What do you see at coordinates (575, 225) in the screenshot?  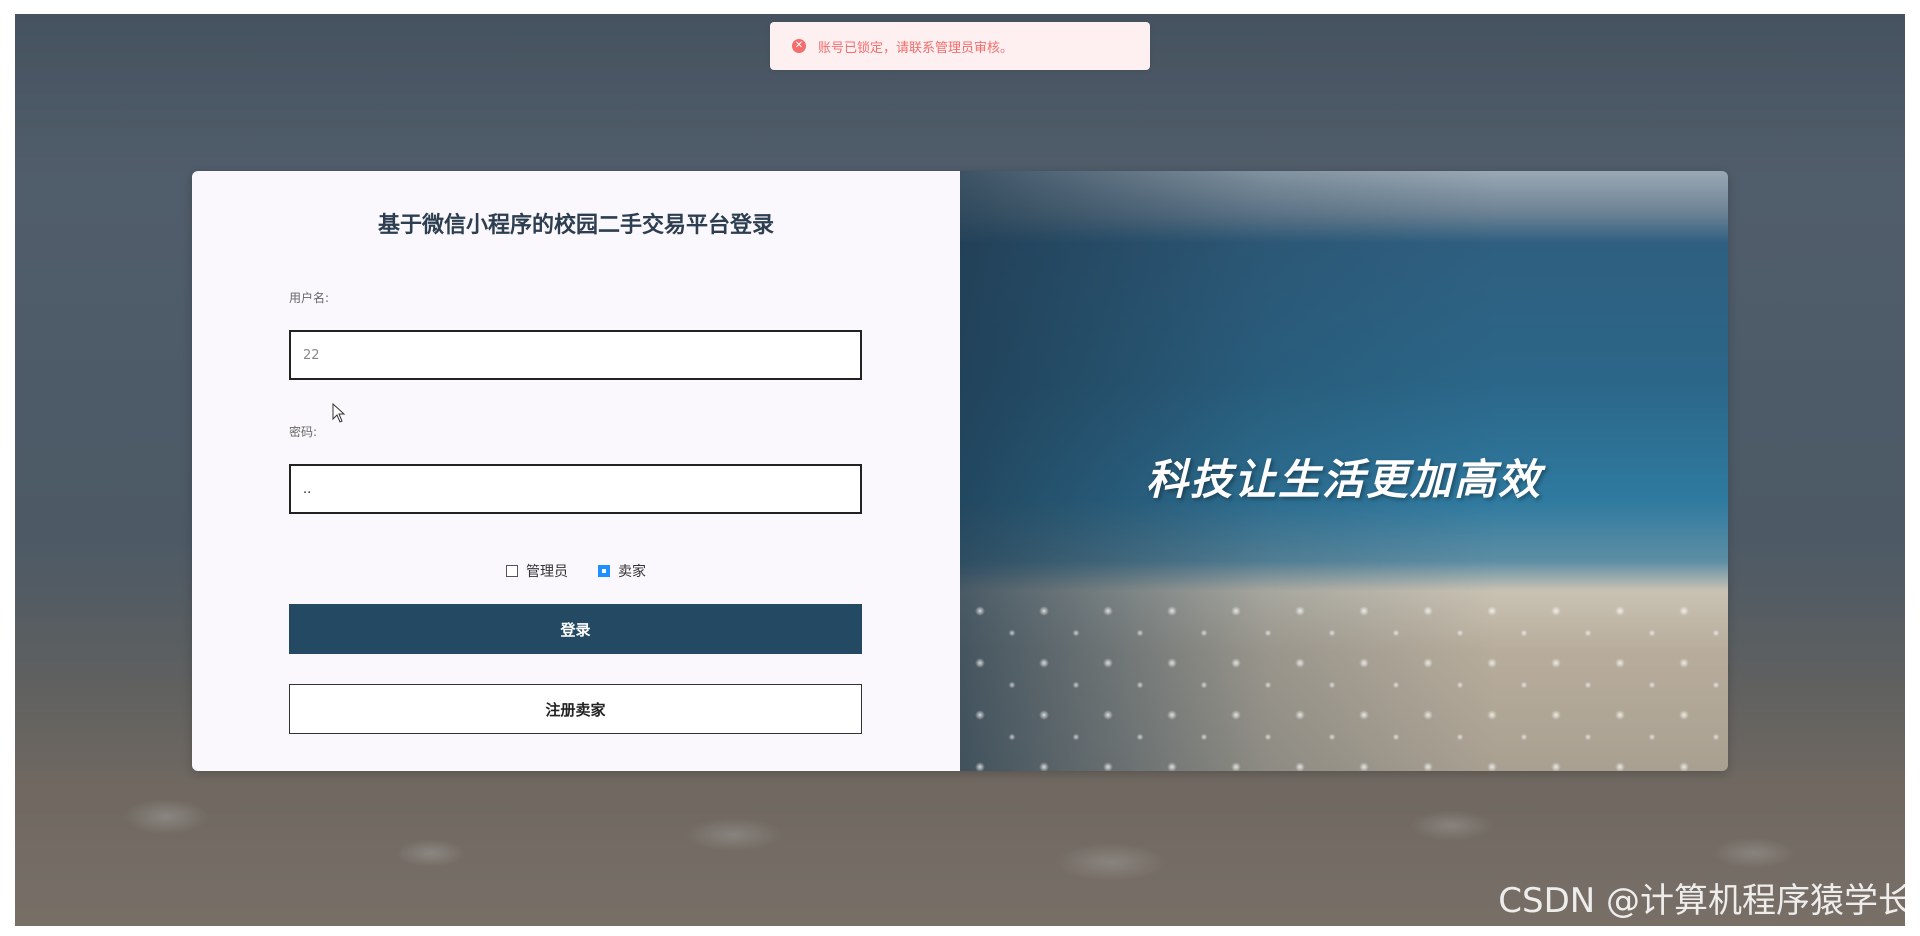 I see `page-title: 基于微信小程序的校园二手交易平台登录` at bounding box center [575, 225].